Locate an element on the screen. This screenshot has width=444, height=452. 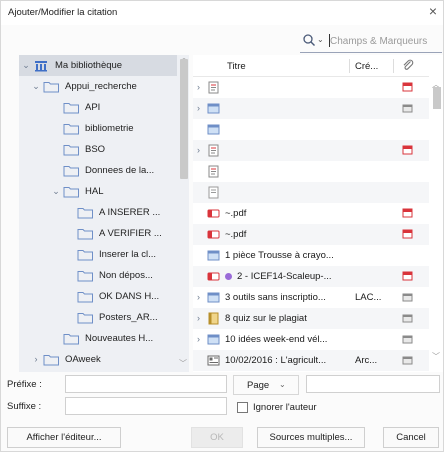
collection-label: HAL is located at coordinates (94, 191).